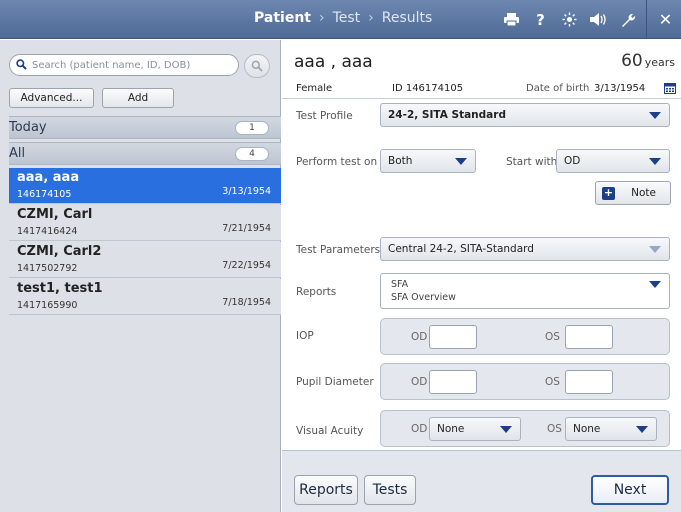 This screenshot has width=681, height=512. I want to click on add-patient-button: Add, so click(138, 98).